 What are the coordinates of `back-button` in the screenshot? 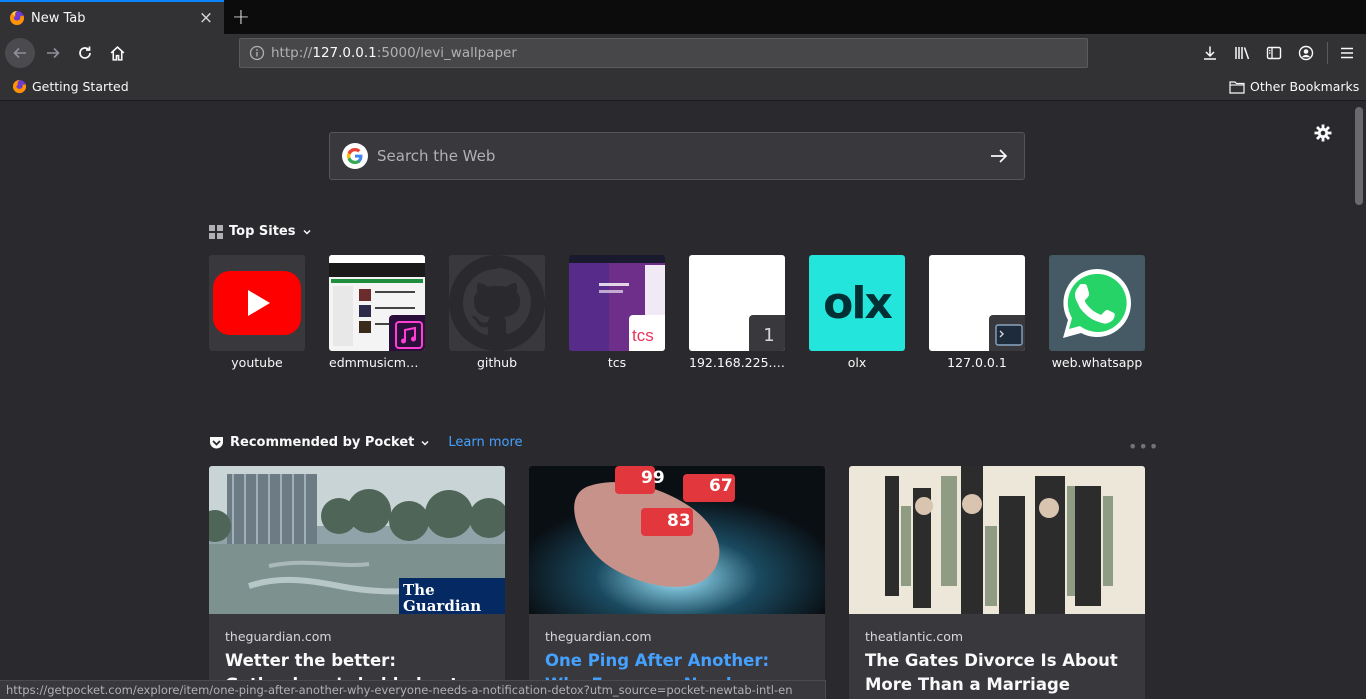 It's located at (20, 53).